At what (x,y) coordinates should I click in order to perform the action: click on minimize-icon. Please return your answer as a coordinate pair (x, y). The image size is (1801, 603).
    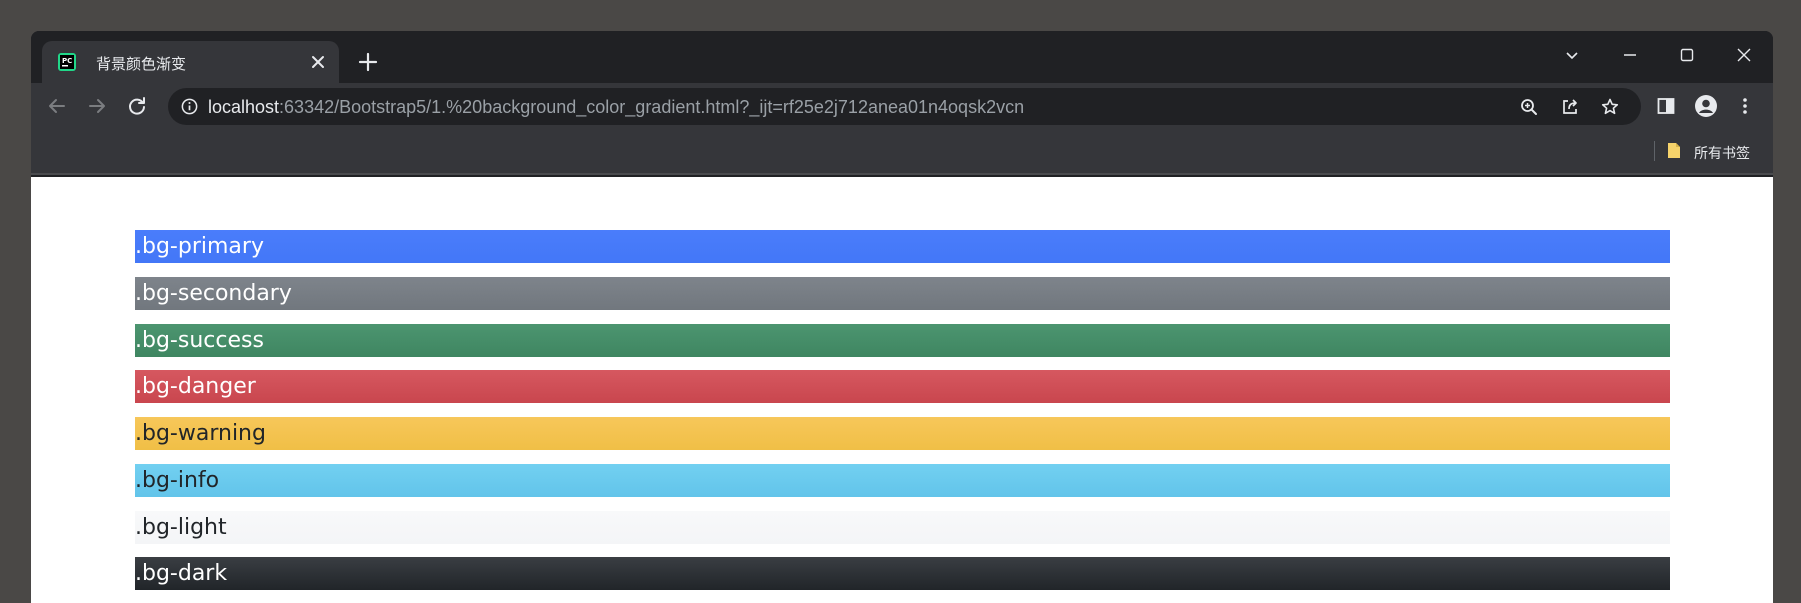
    Looking at the image, I should click on (1630, 55).